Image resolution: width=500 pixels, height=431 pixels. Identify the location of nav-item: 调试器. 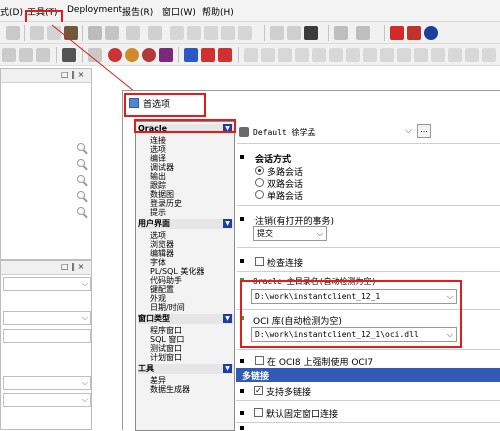
(162, 167).